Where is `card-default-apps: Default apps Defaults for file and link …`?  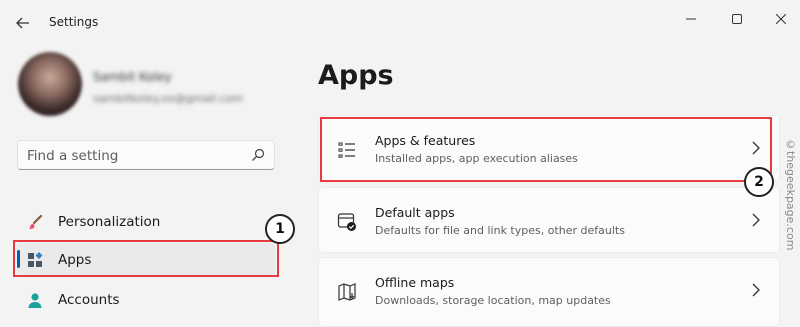 card-default-apps: Default apps Defaults for file and link … is located at coordinates (549, 220).